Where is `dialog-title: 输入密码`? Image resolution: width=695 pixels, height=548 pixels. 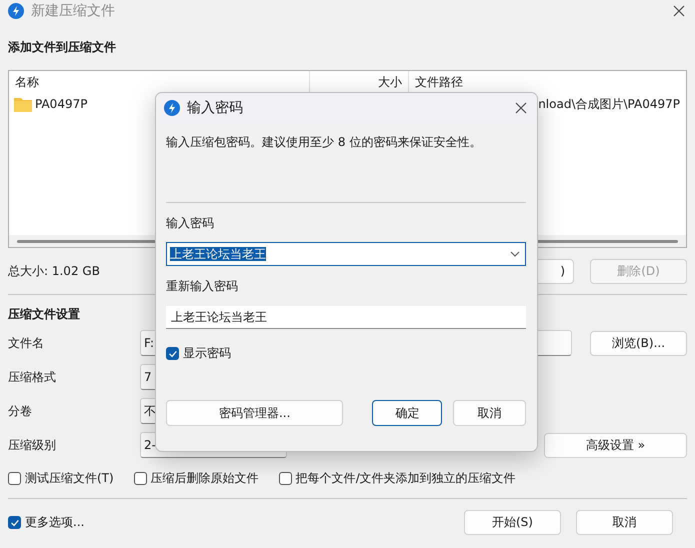
dialog-title: 输入密码 is located at coordinates (215, 108).